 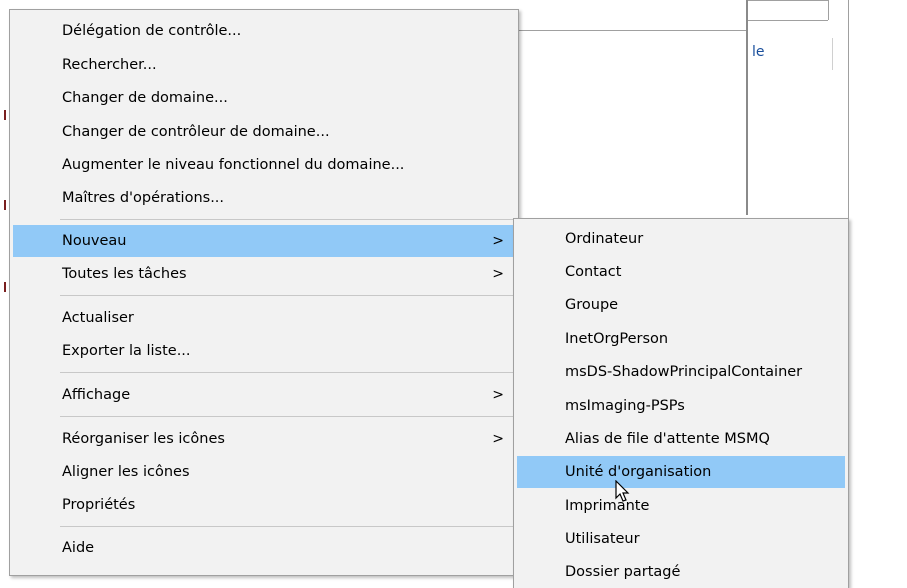 I want to click on mouse-cursor-icon, so click(x=622, y=491).